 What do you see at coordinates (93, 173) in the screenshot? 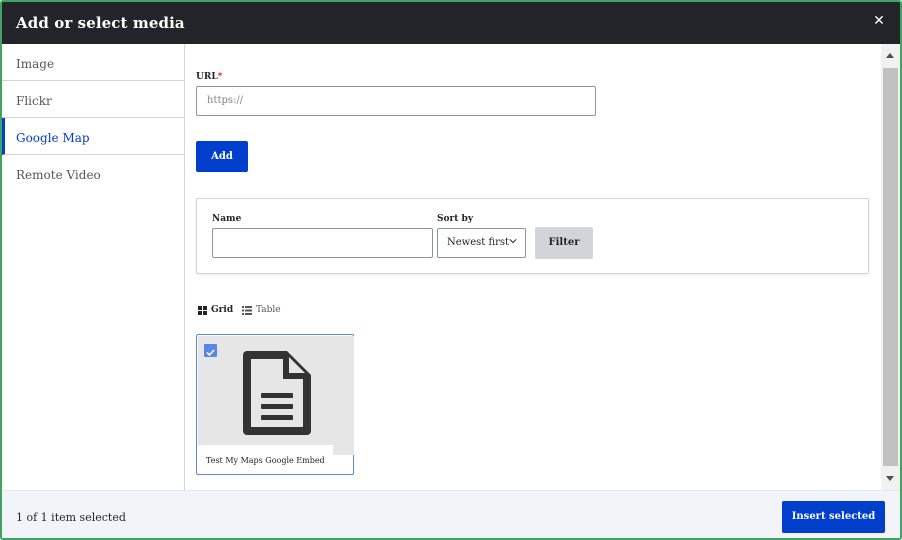
I see `tab-remote-video: Remote Video` at bounding box center [93, 173].